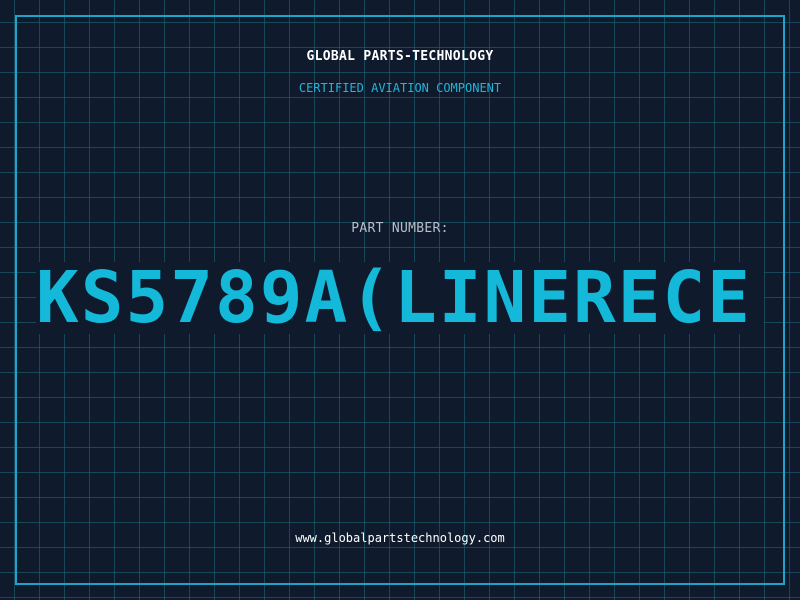 This screenshot has height=600, width=800. I want to click on part-number-value: KS5789A(LINERECE, so click(394, 298).